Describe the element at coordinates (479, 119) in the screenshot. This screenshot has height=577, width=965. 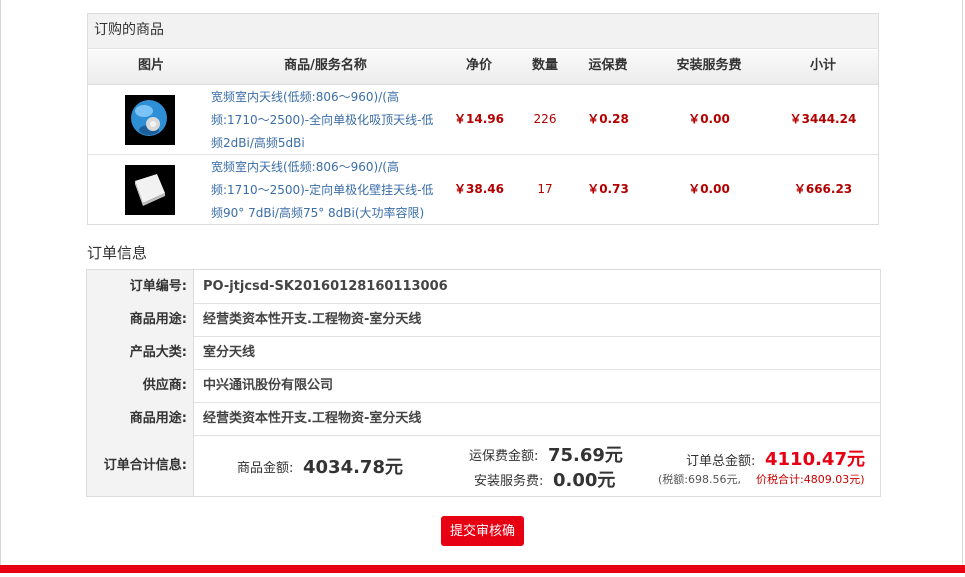
I see `unit-price: ￥14.96` at that location.